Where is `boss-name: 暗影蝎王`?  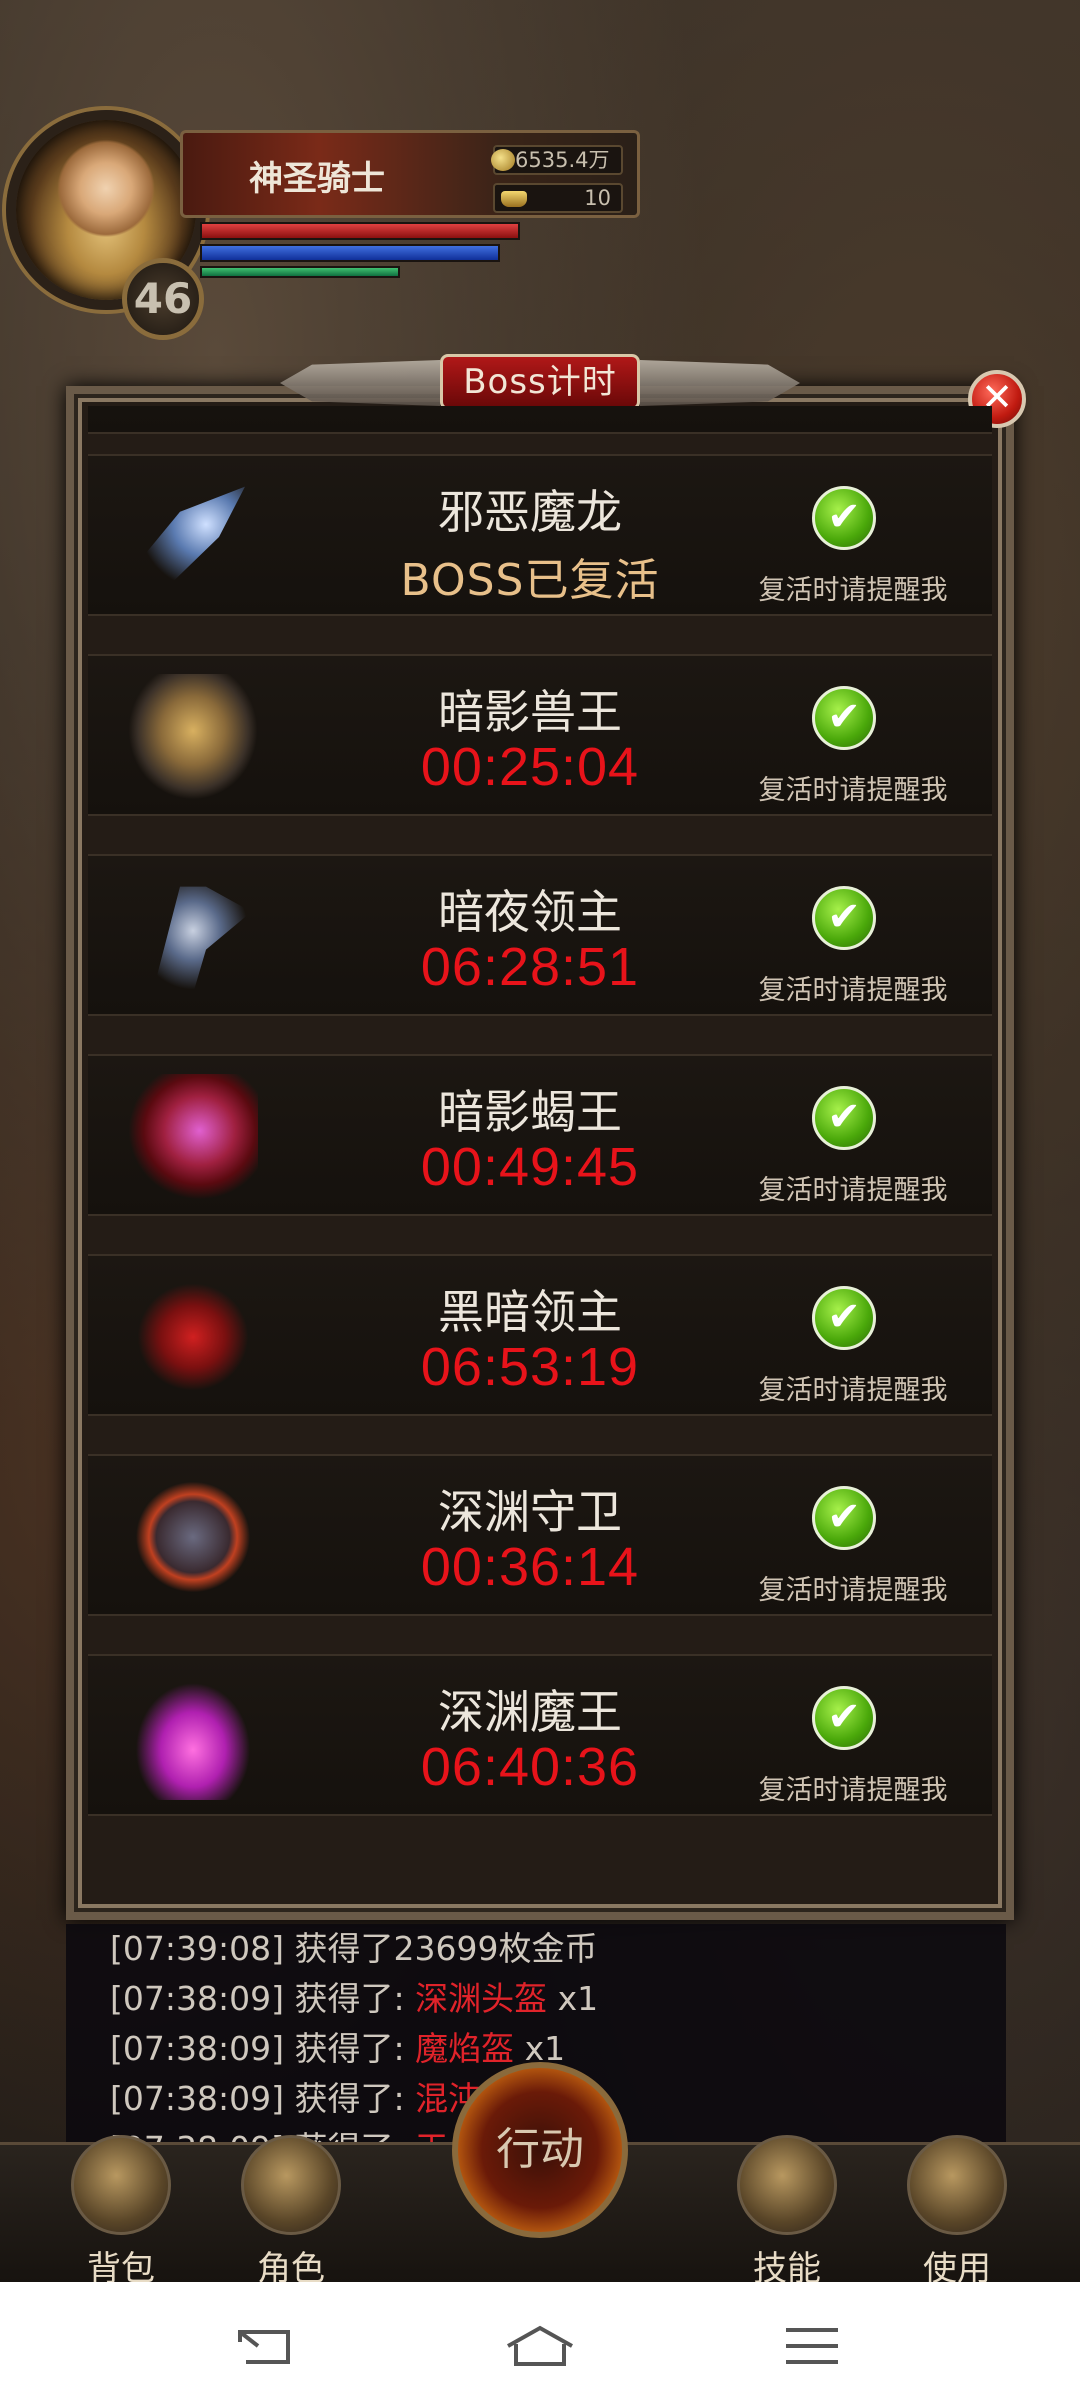
boss-name: 暗影蝎王 is located at coordinates (530, 1112).